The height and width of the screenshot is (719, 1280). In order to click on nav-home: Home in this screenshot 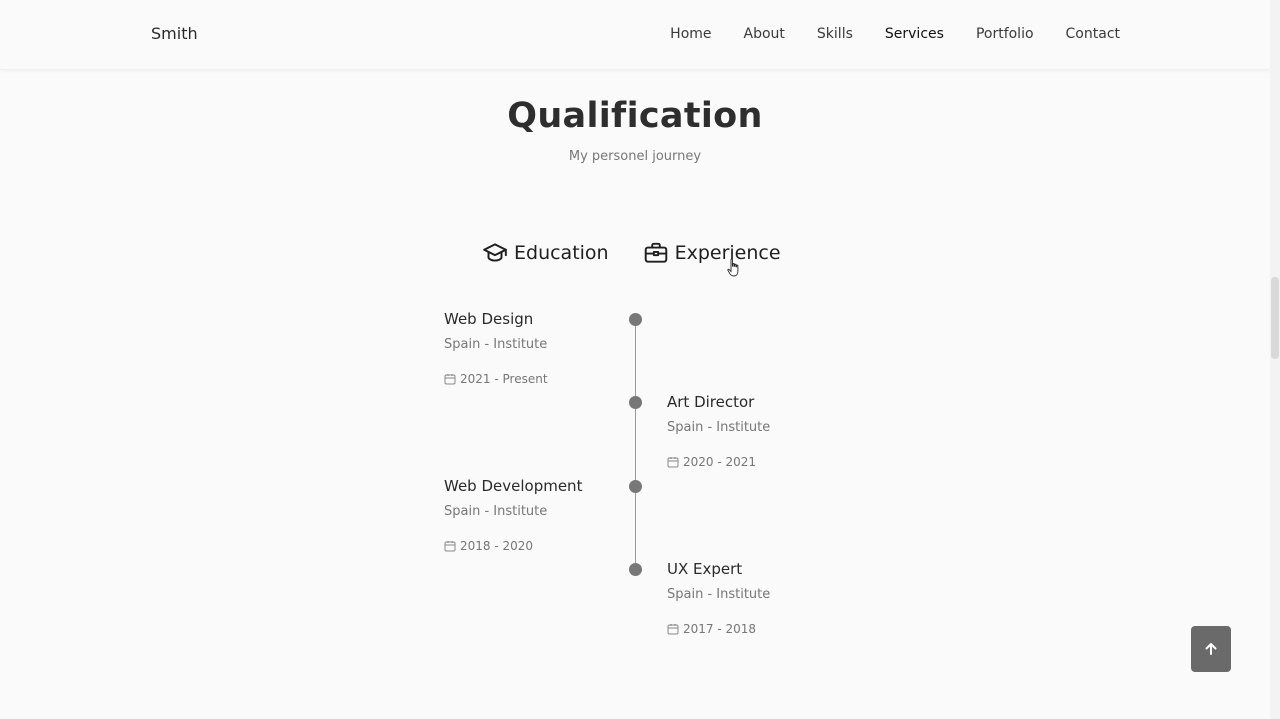, I will do `click(690, 34)`.